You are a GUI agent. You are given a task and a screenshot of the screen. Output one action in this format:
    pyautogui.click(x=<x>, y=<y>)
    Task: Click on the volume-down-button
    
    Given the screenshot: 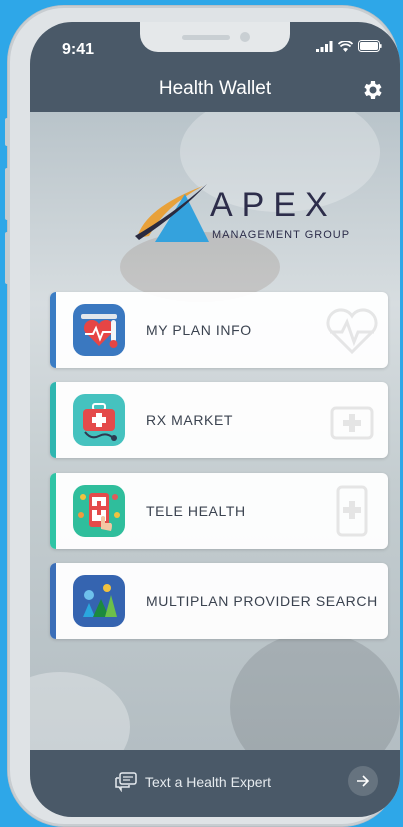 What is the action you would take?
    pyautogui.click(x=7, y=258)
    